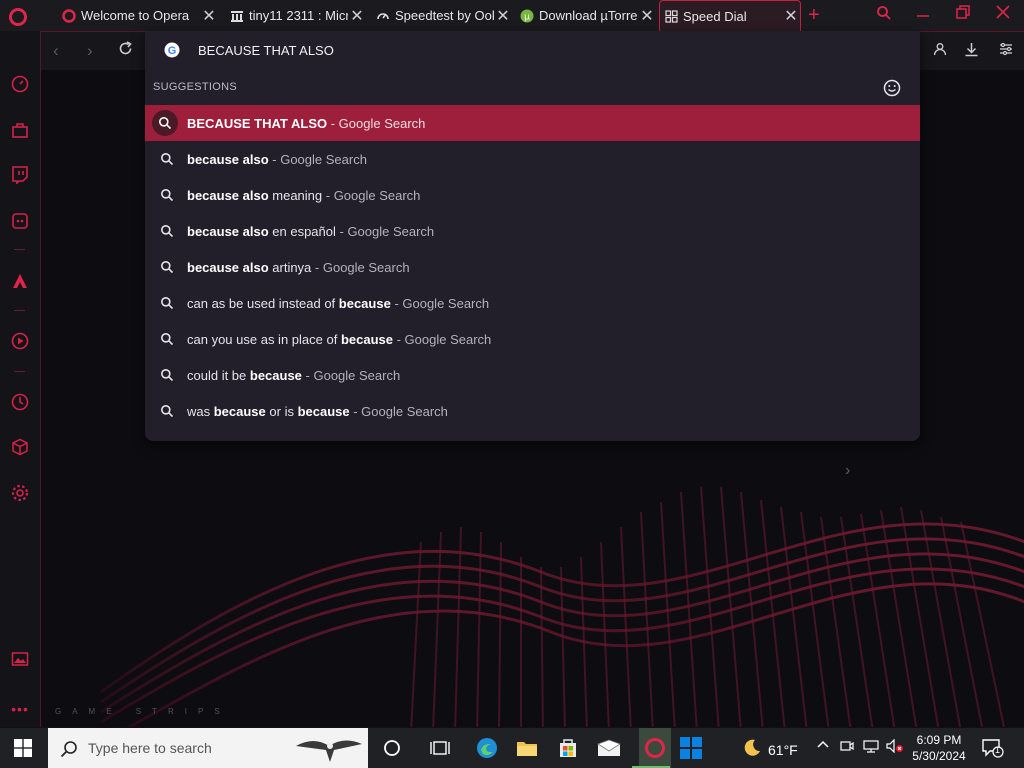 This screenshot has height=768, width=1024. What do you see at coordinates (655, 748) in the screenshot?
I see `opera-gx-taskbar-icon` at bounding box center [655, 748].